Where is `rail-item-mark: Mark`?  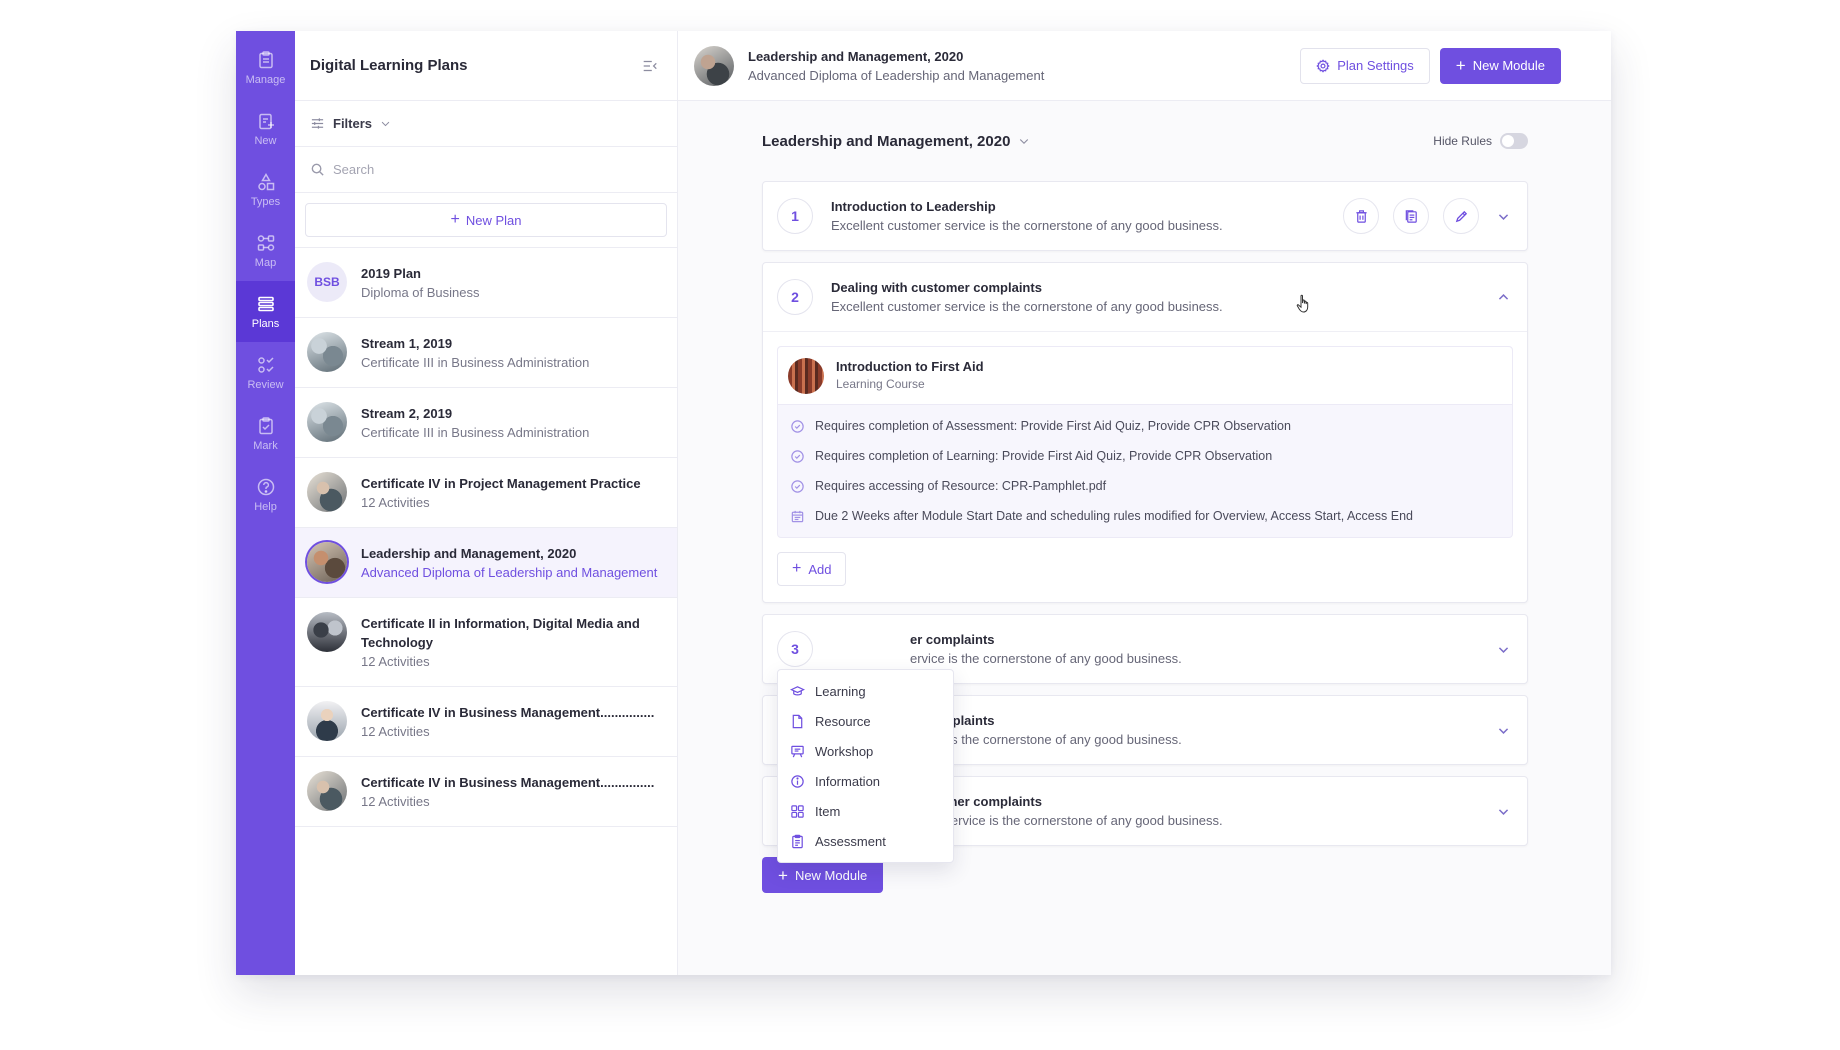 rail-item-mark: Mark is located at coordinates (265, 433).